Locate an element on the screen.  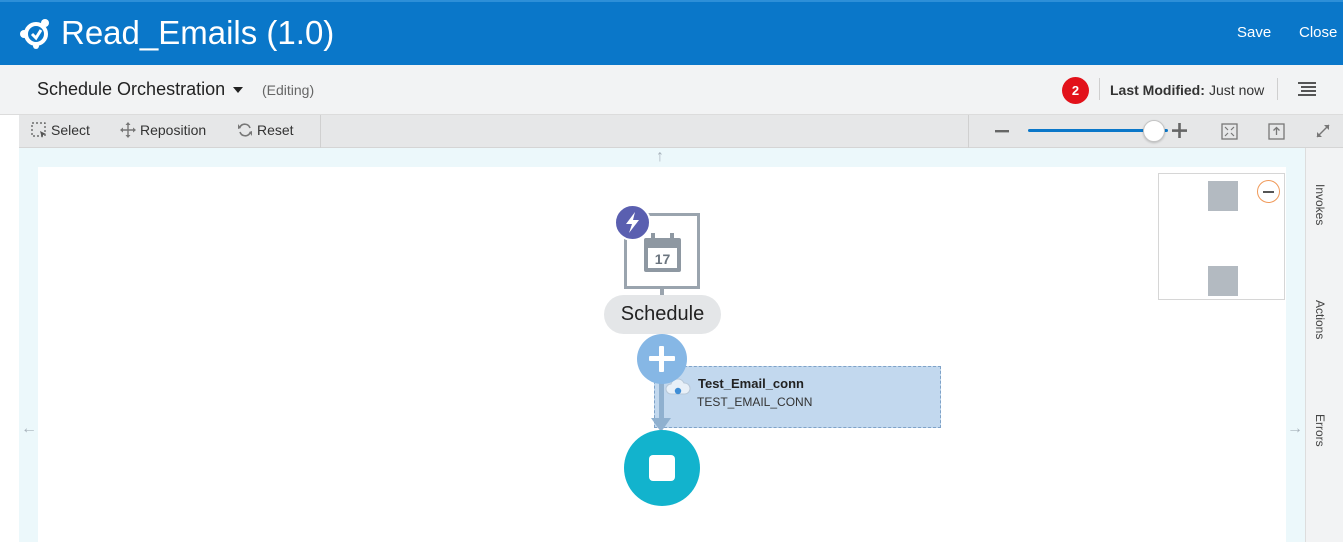
schedule-node-label: Schedule is located at coordinates (662, 314).